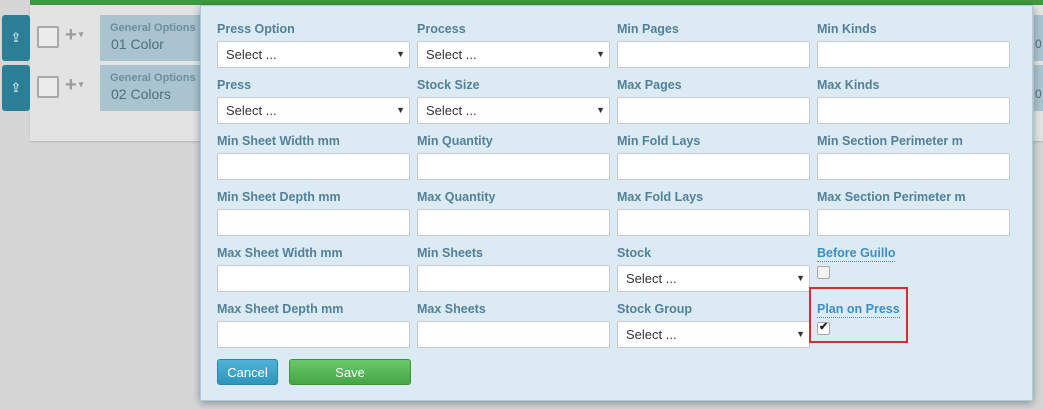 The height and width of the screenshot is (409, 1043). What do you see at coordinates (513, 334) in the screenshot?
I see `max-sheets-input` at bounding box center [513, 334].